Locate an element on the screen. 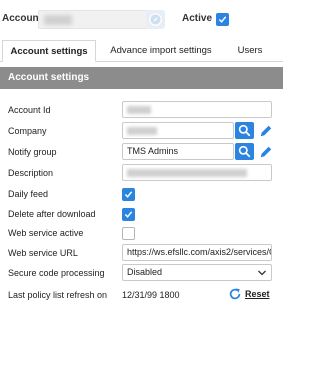 Image resolution: width=320 pixels, height=372 pixels. company-search-button is located at coordinates (244, 130).